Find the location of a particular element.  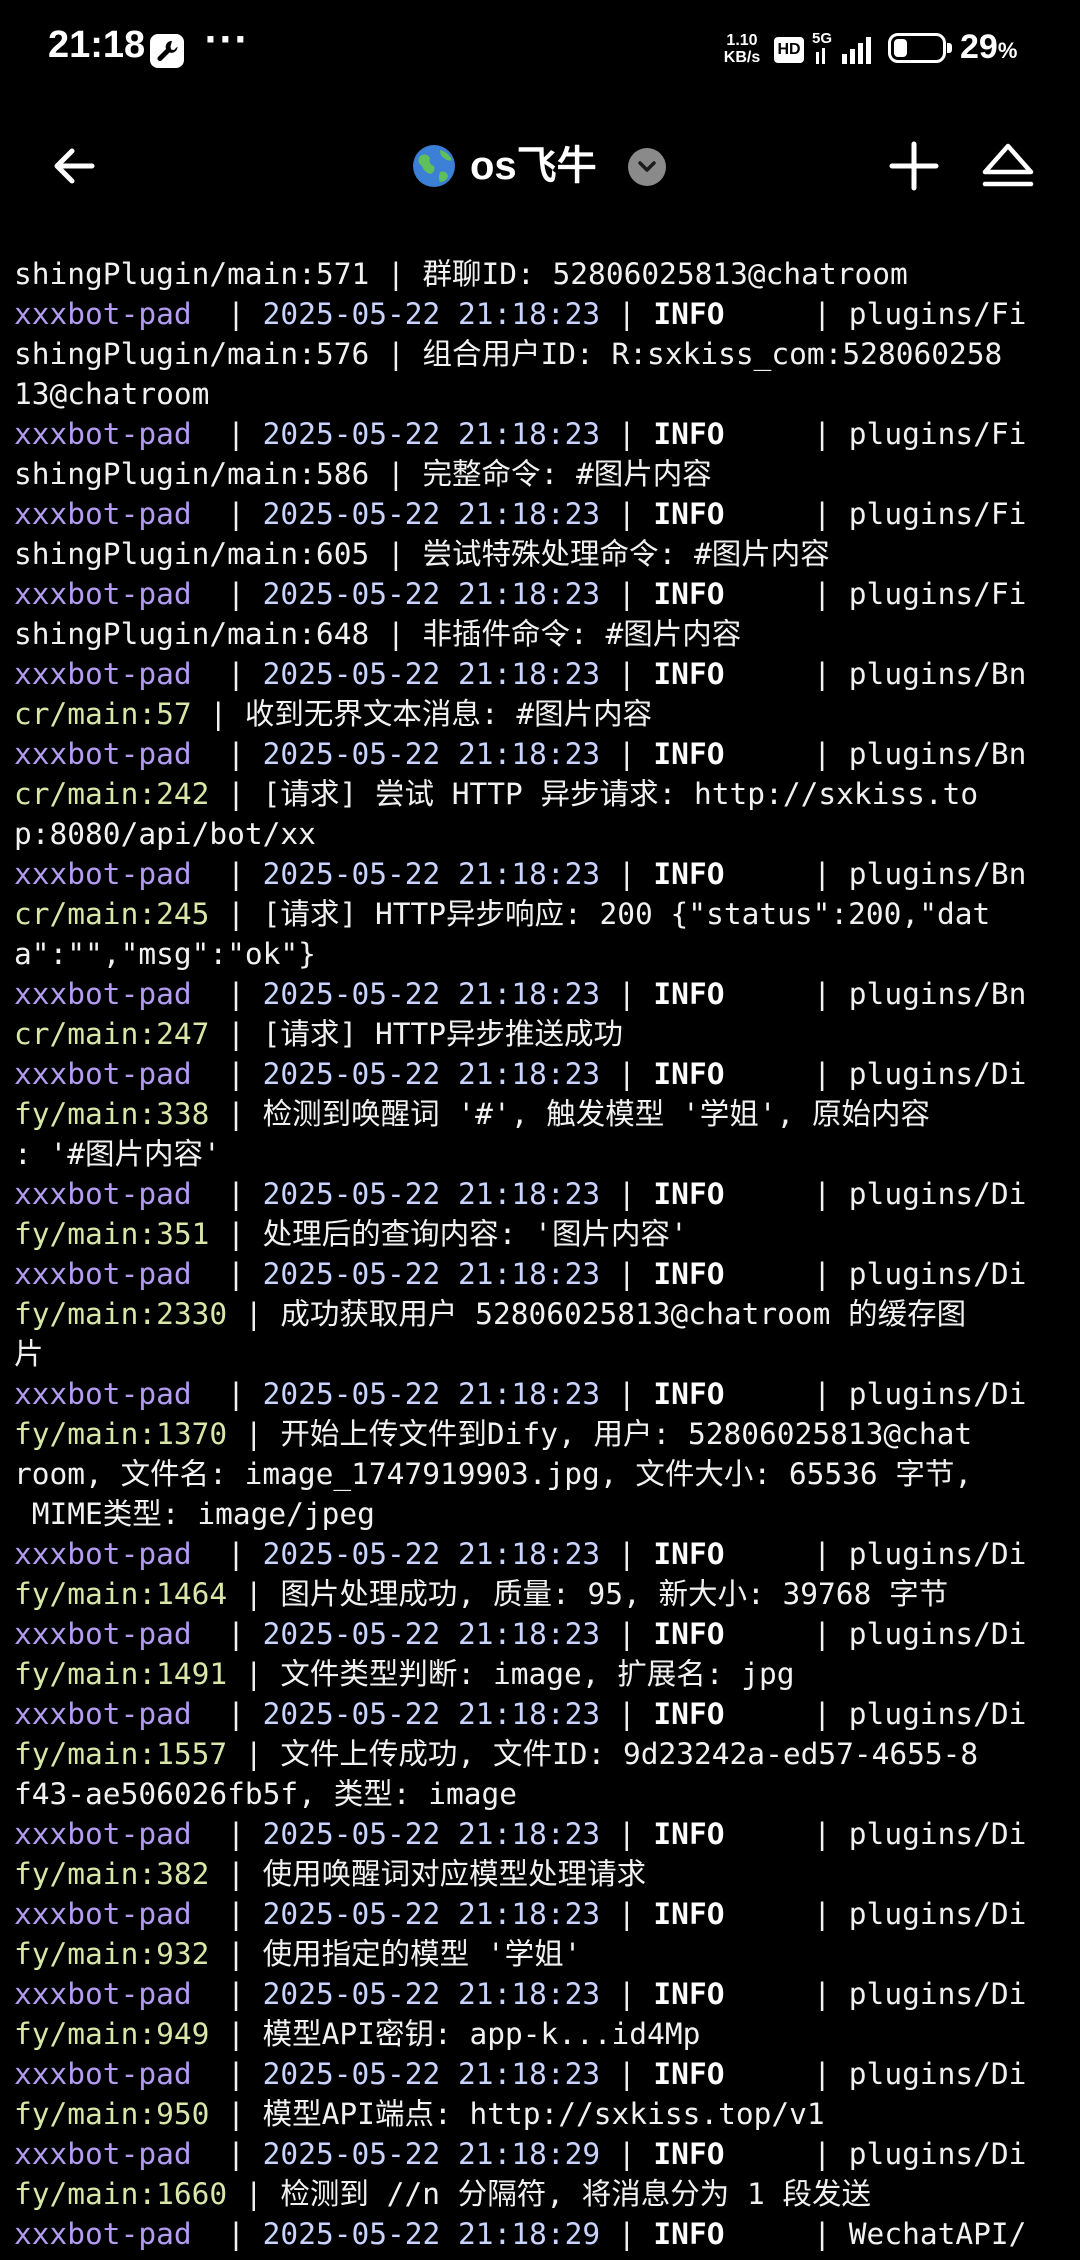

log-location: fy/main:338 is located at coordinates (112, 1114).